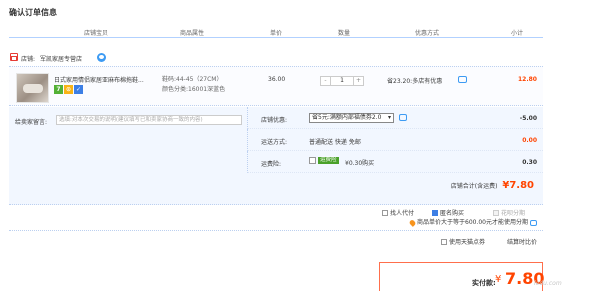  What do you see at coordinates (484, 283) in the screenshot?
I see `payment-label: 实付款:` at bounding box center [484, 283].